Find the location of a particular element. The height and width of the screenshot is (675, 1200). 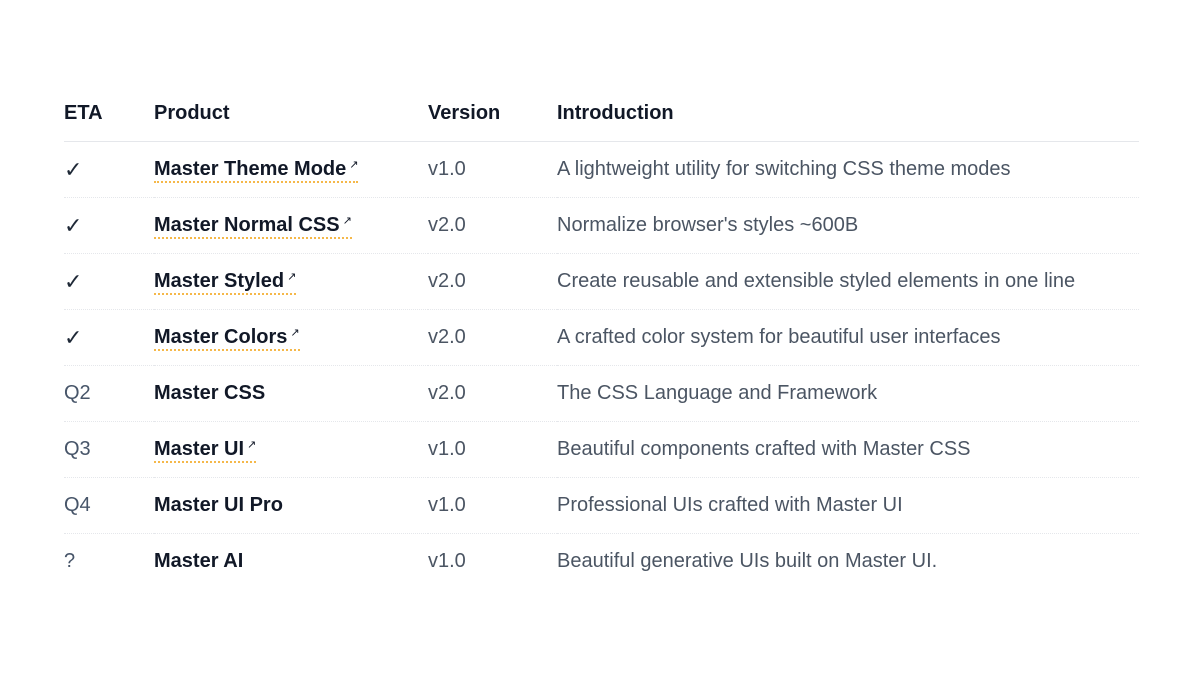

introduction-cell: Professional UIs crafted with Master UI is located at coordinates (848, 505).